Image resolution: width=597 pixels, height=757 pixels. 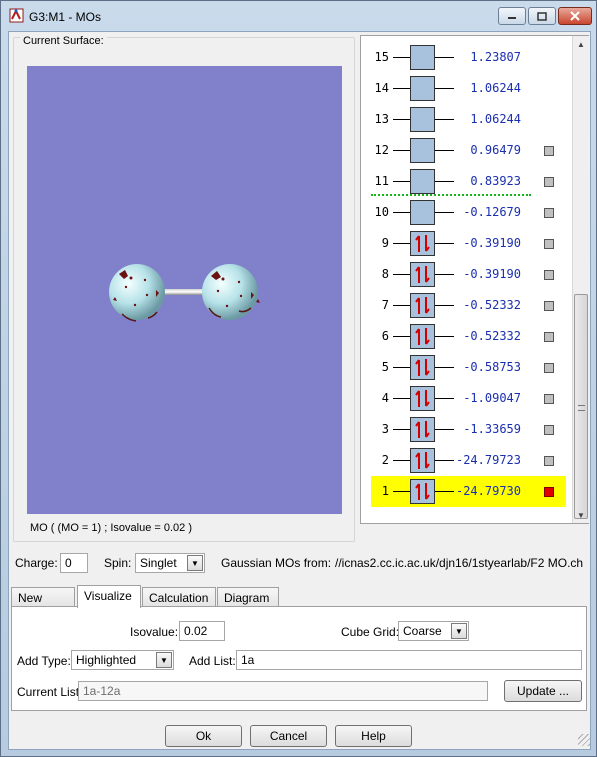 I want to click on mo-number: 4, so click(x=385, y=398).